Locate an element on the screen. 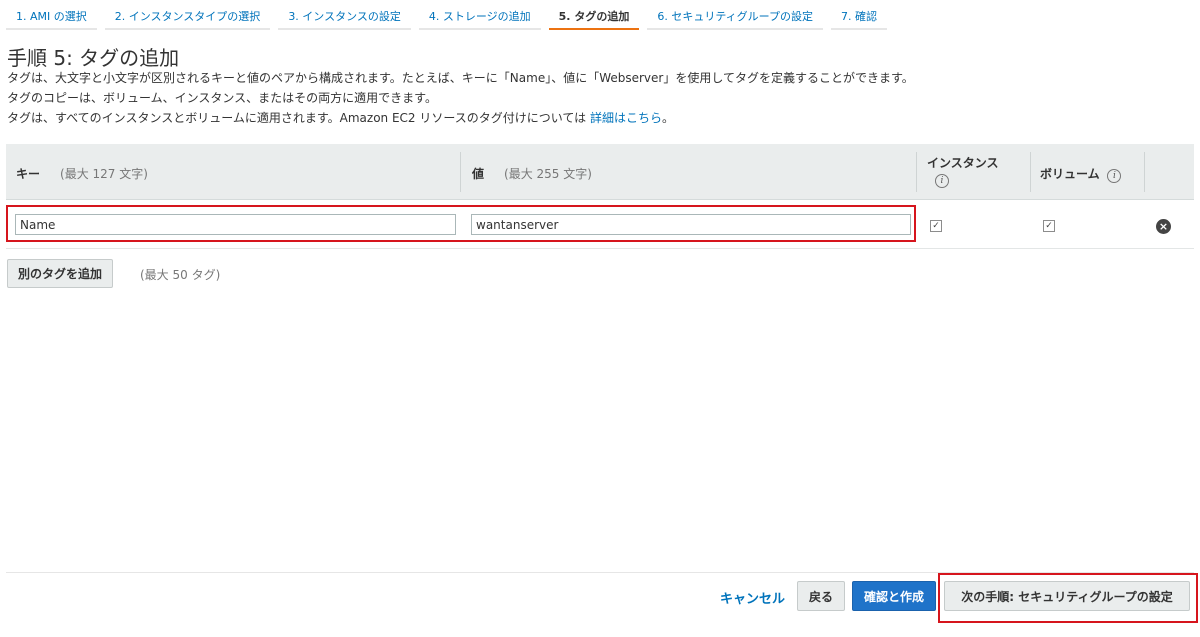 This screenshot has width=1200, height=637. step-tab-instance-config: 3. インスタンスの設定 is located at coordinates (344, 15).